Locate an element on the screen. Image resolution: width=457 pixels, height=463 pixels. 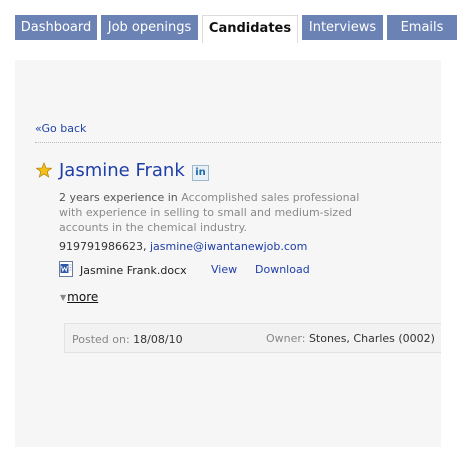
divider is located at coordinates (238, 142).